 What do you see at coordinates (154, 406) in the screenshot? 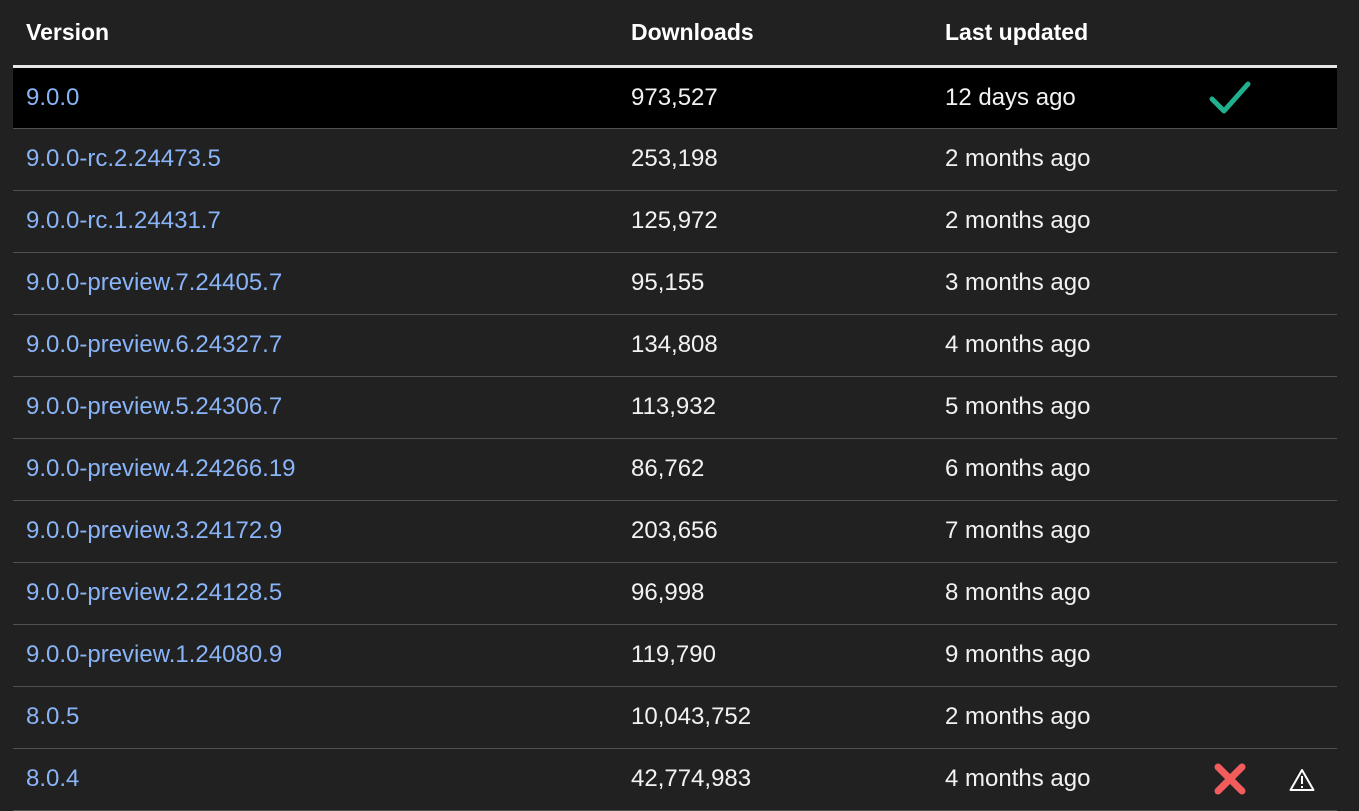
I see `version-link: 9.0.0-preview.5.24306.7` at bounding box center [154, 406].